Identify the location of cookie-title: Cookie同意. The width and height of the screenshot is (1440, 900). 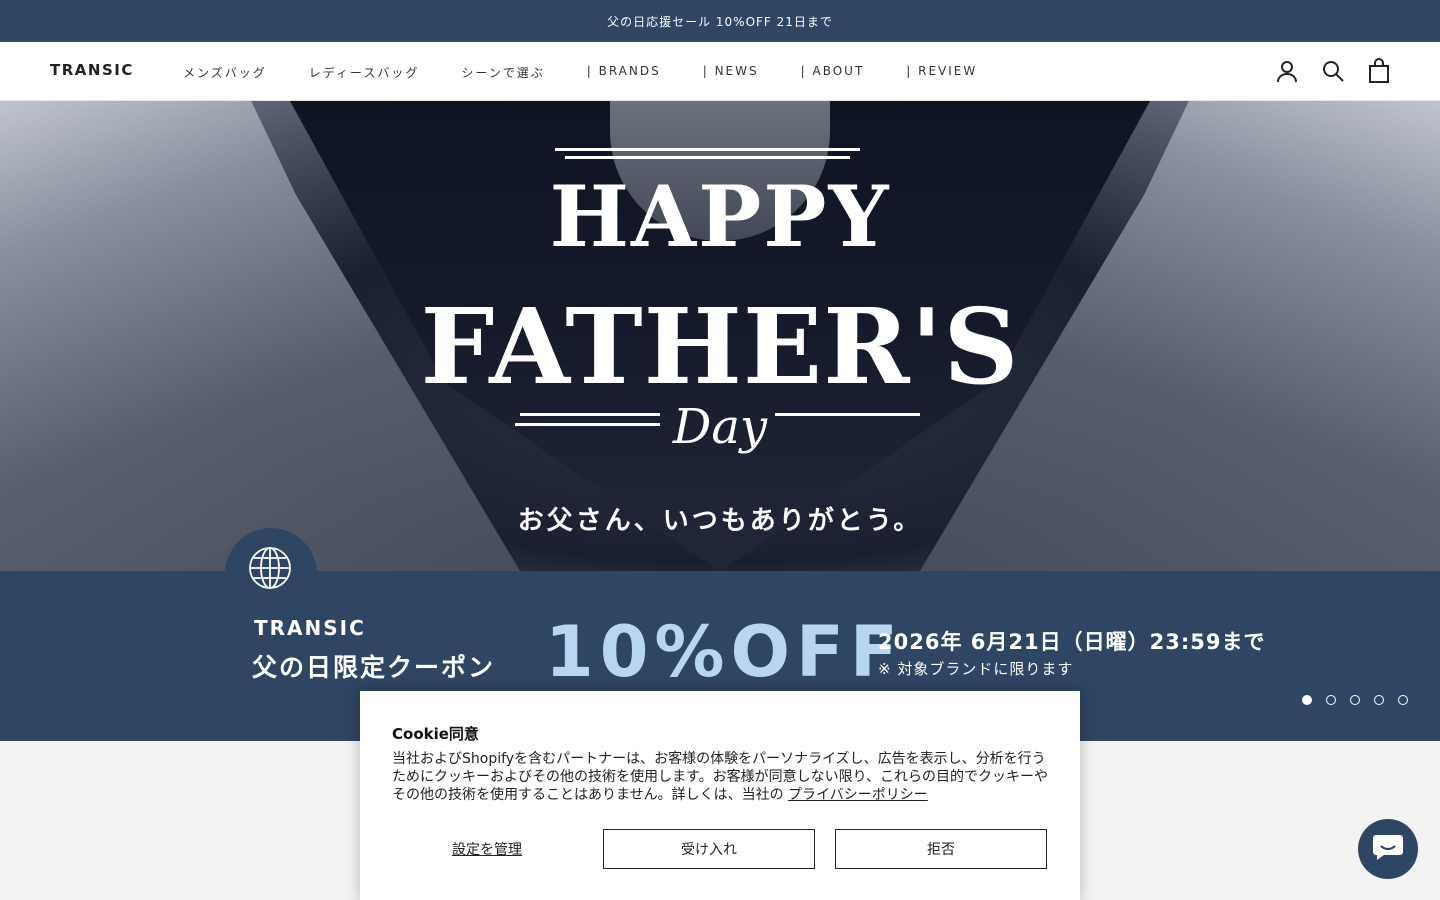
(435, 734).